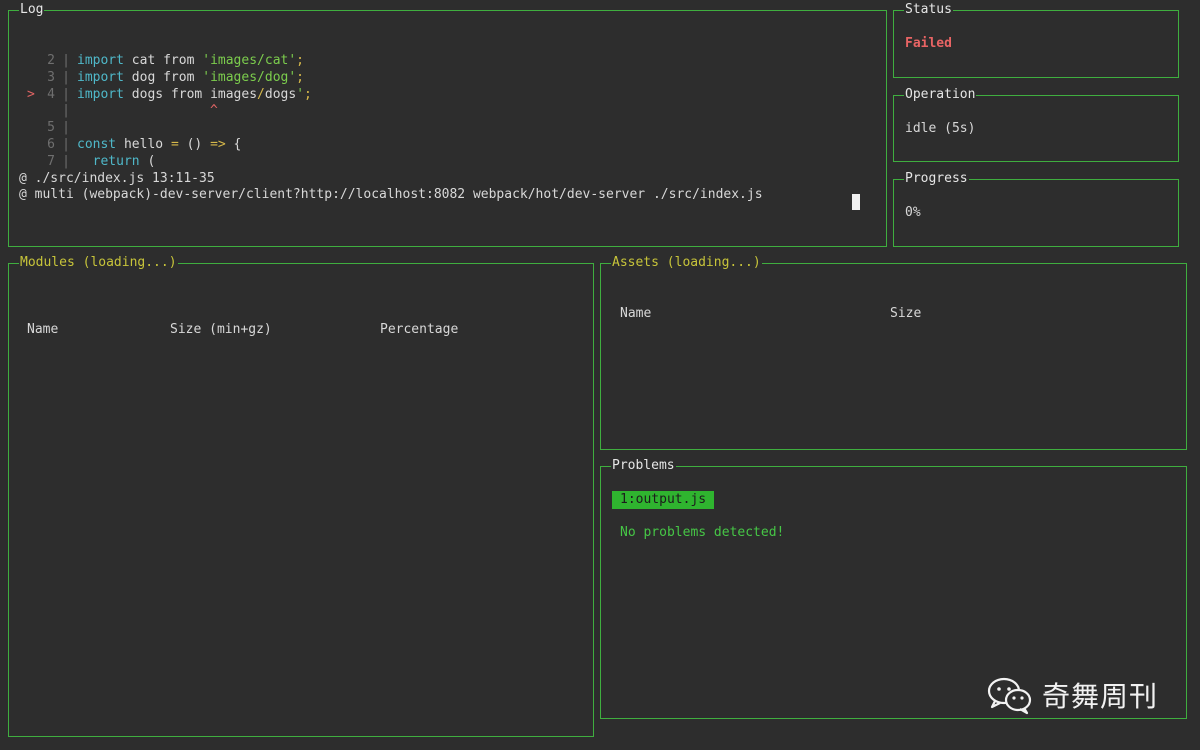 The image size is (1200, 750). I want to click on watermark-text: 奇舞周刊, so click(1100, 696).